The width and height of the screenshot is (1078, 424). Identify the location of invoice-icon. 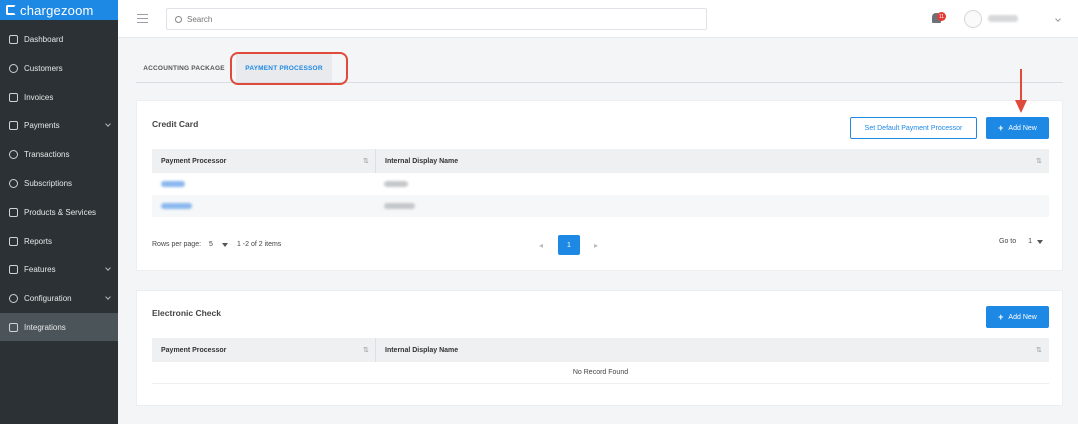
(13, 97).